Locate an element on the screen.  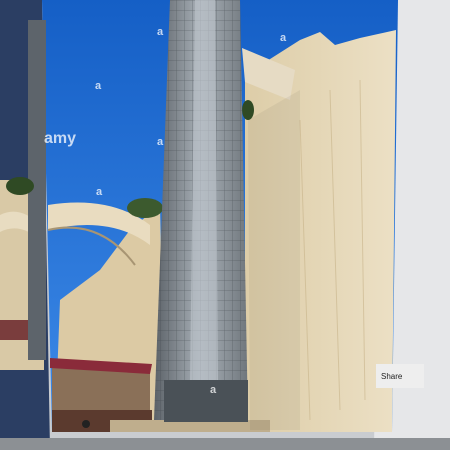
wall-shadow is located at coordinates (274, 260).